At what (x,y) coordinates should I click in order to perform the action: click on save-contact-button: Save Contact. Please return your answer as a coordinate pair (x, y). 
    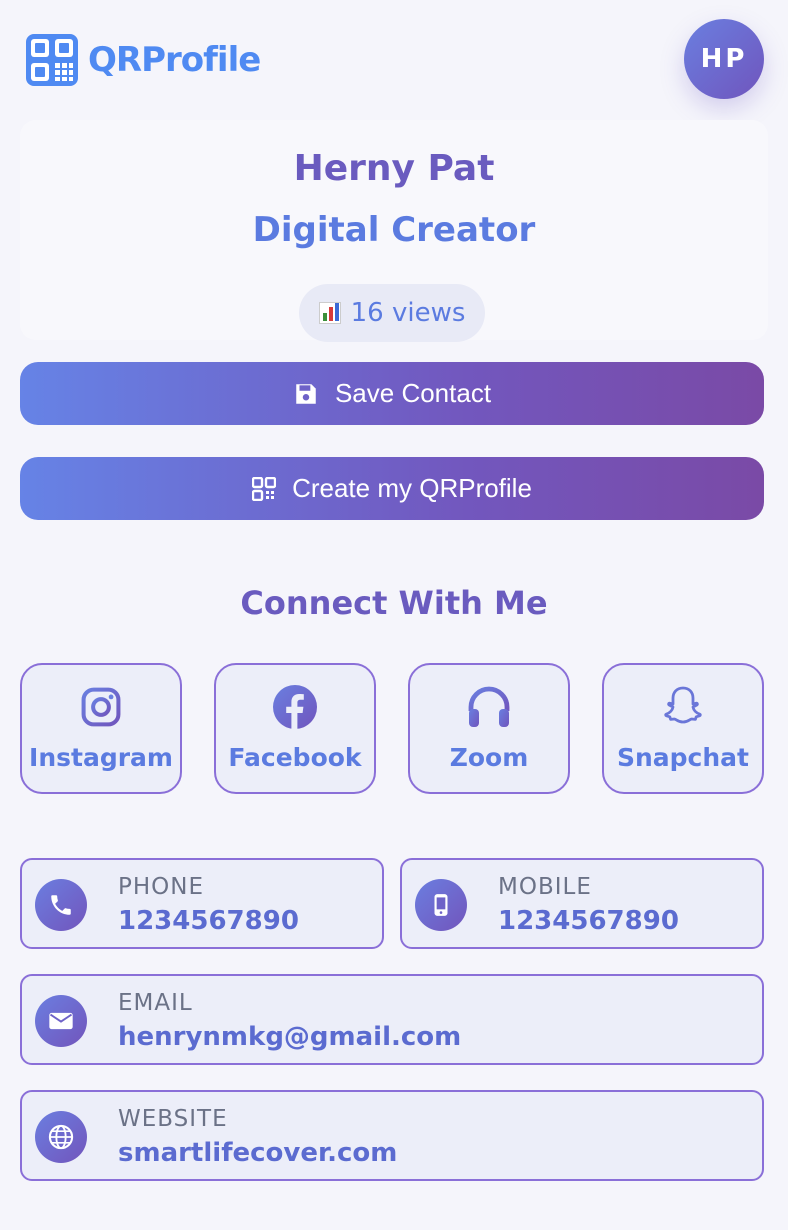
    Looking at the image, I should click on (392, 393).